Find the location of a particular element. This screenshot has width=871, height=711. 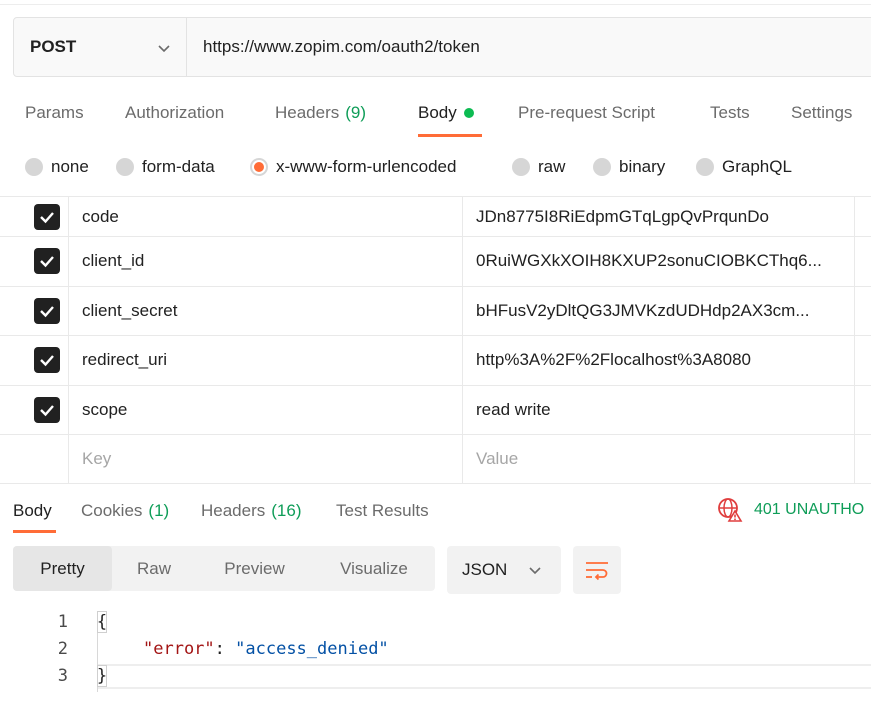

response-code-editor: 1 2 3 { "error": "access_denied" } is located at coordinates (435, 658).